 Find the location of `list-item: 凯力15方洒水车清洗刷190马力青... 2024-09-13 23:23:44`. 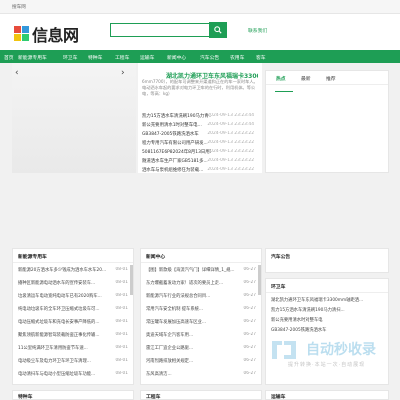

list-item: 凯力15方洒水车清洗刷190马力青... 2024-09-13 23:23:44 is located at coordinates (198, 117).